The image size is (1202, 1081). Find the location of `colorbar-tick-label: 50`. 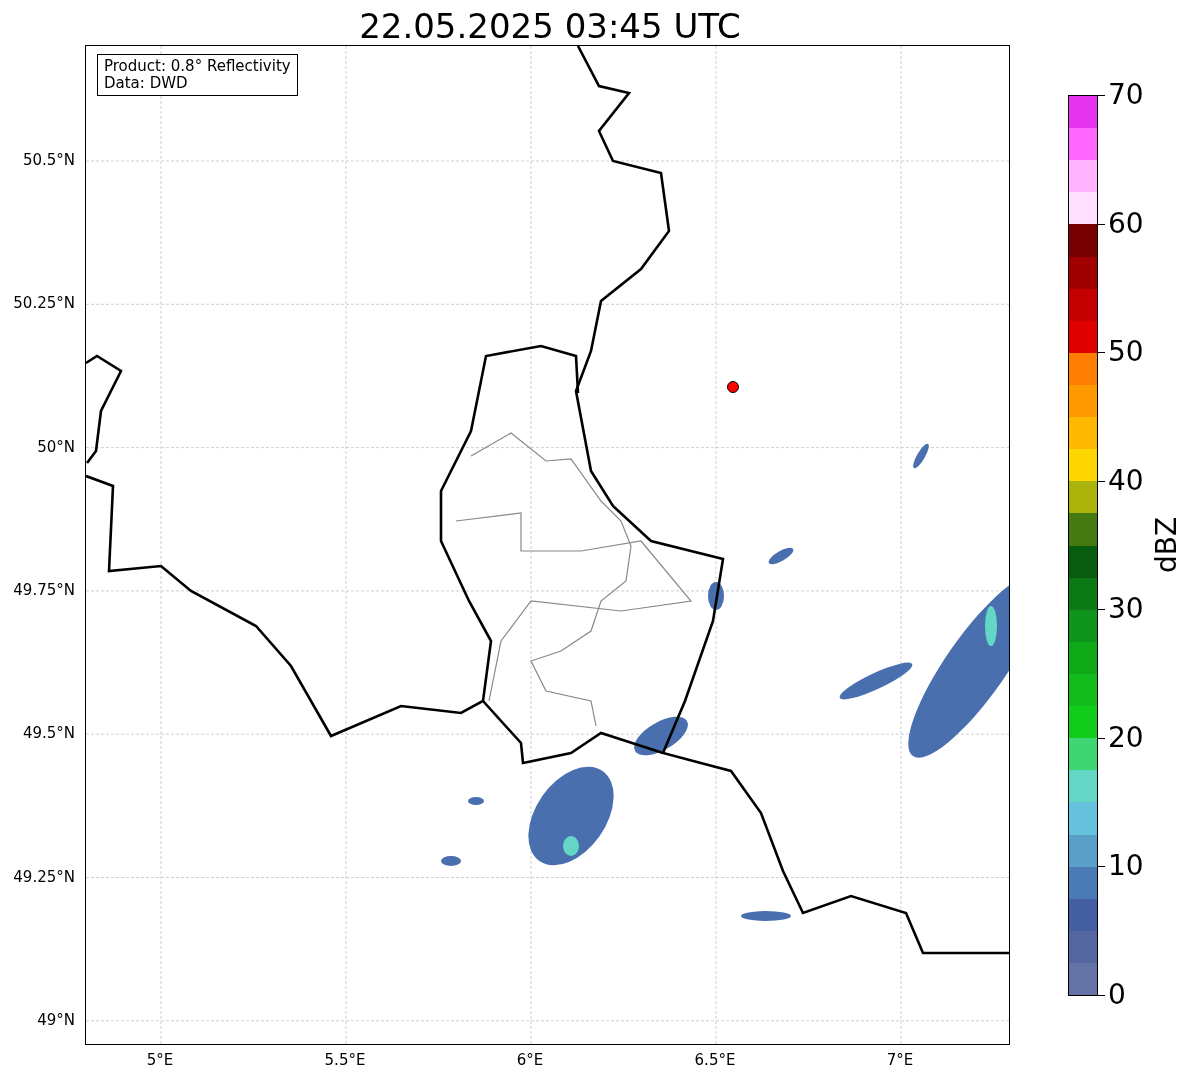

colorbar-tick-label: 50 is located at coordinates (1126, 352).